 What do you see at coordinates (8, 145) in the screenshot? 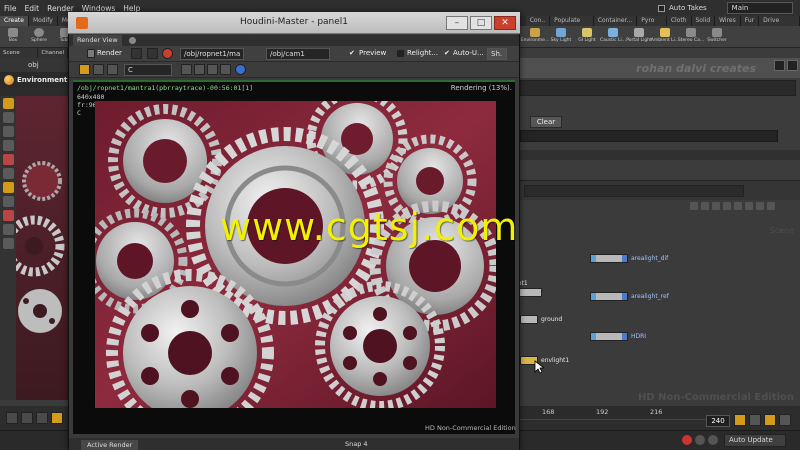
I see `scale-tool-icon` at bounding box center [8, 145].